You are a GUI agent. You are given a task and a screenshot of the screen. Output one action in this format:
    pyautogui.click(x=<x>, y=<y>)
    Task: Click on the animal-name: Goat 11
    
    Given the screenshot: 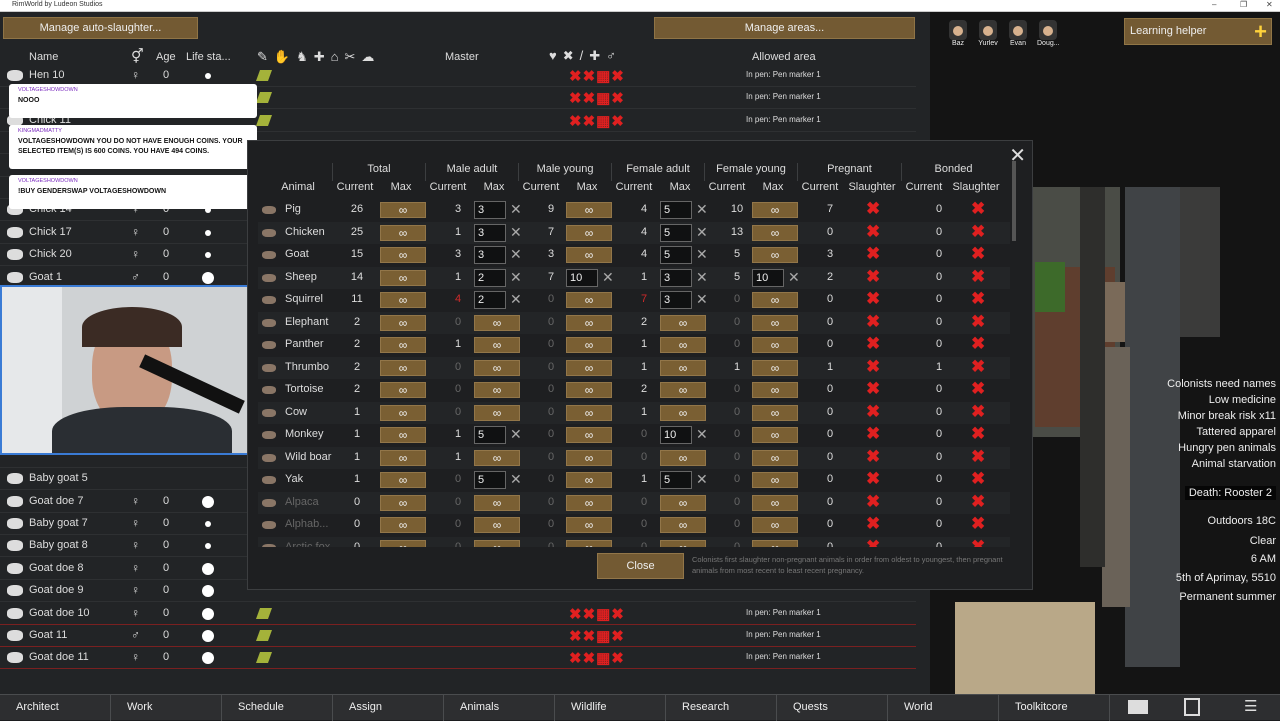 What is the action you would take?
    pyautogui.click(x=48, y=635)
    